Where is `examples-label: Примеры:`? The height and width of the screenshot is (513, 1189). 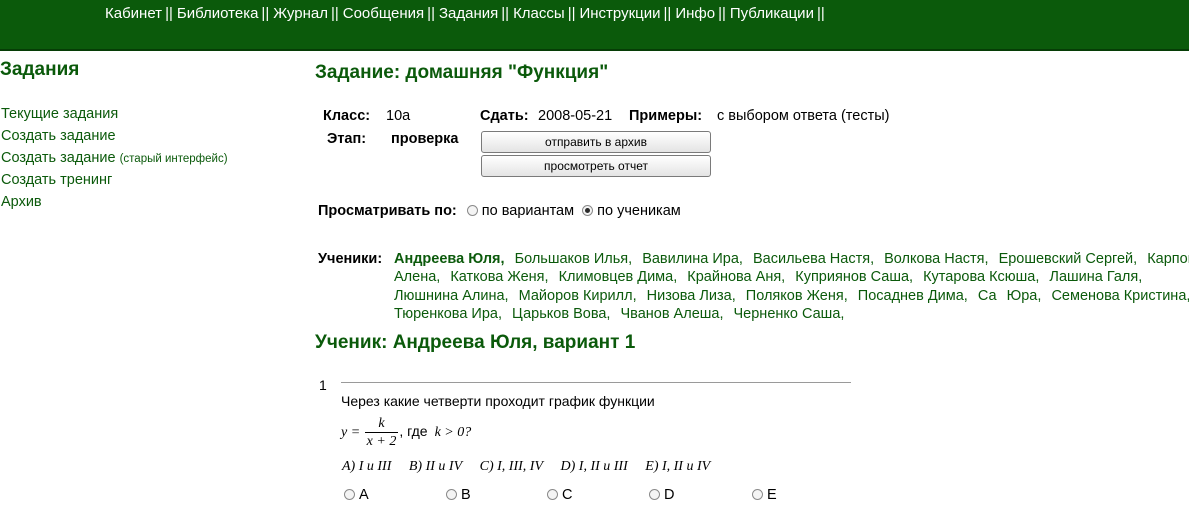
examples-label: Примеры: is located at coordinates (666, 116).